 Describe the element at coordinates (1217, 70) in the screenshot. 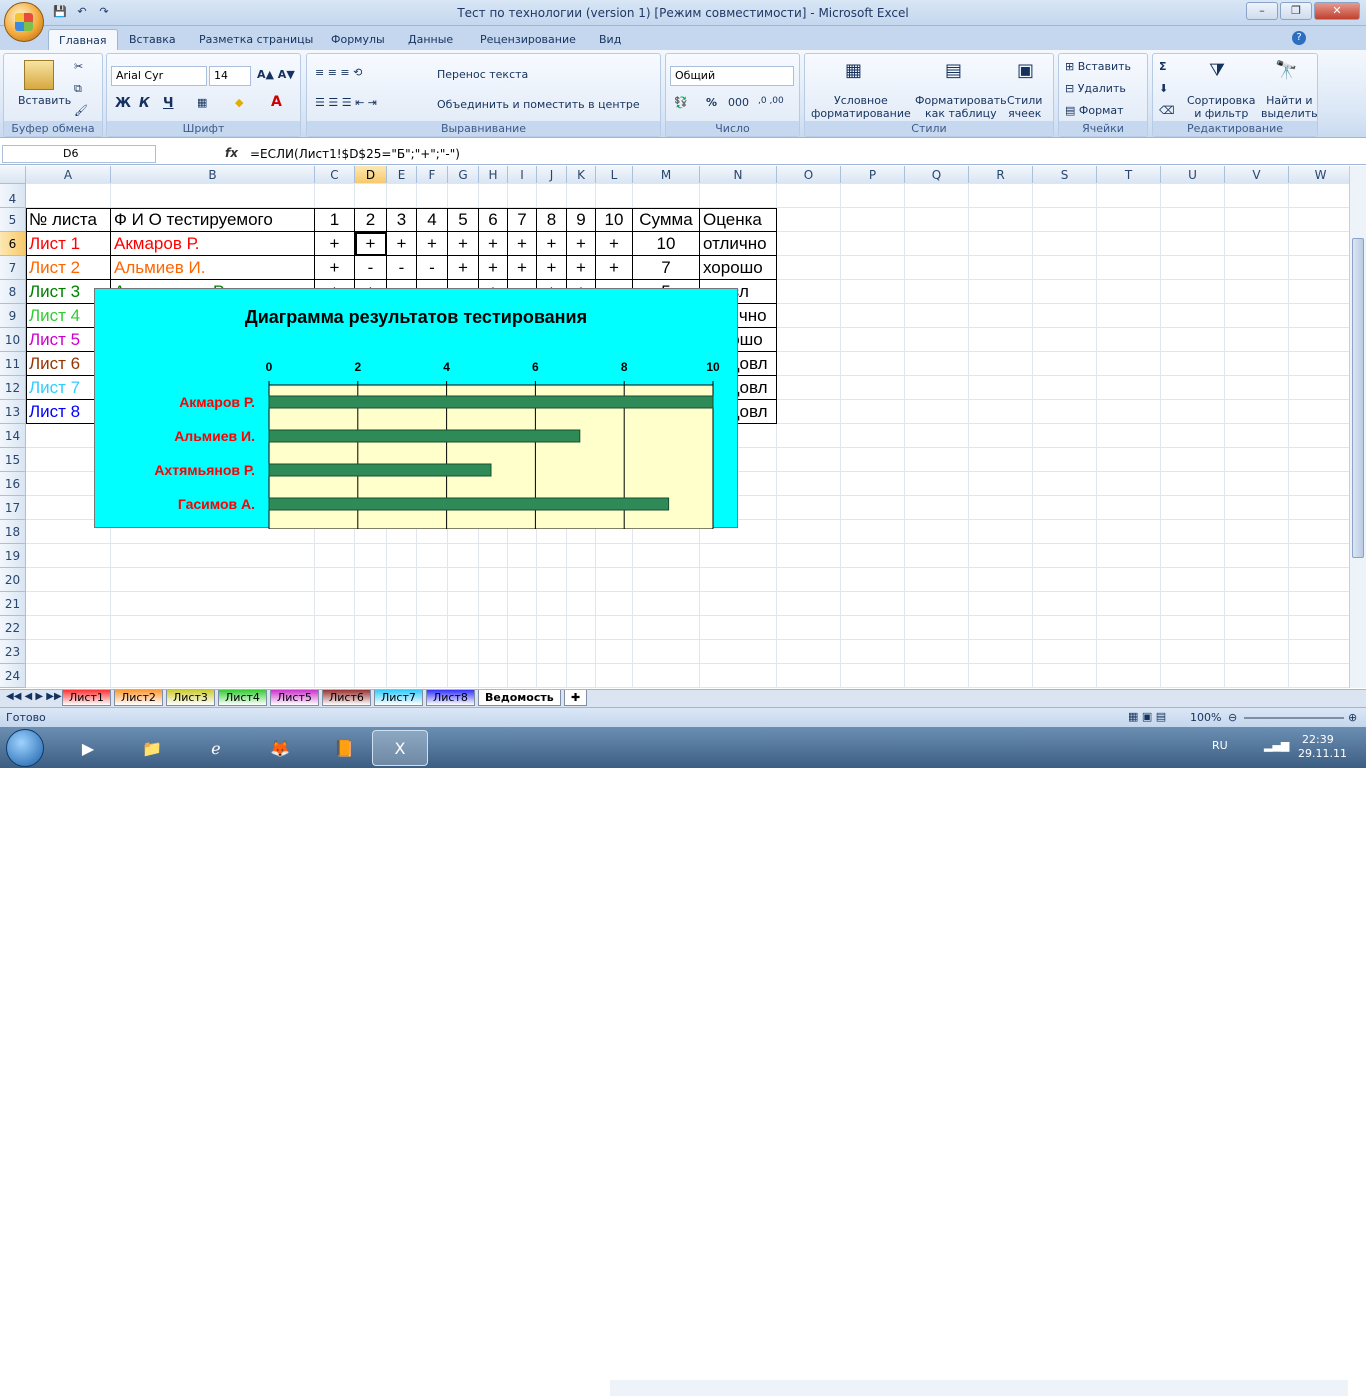

I see `sort-filter-icon: ⧩` at that location.